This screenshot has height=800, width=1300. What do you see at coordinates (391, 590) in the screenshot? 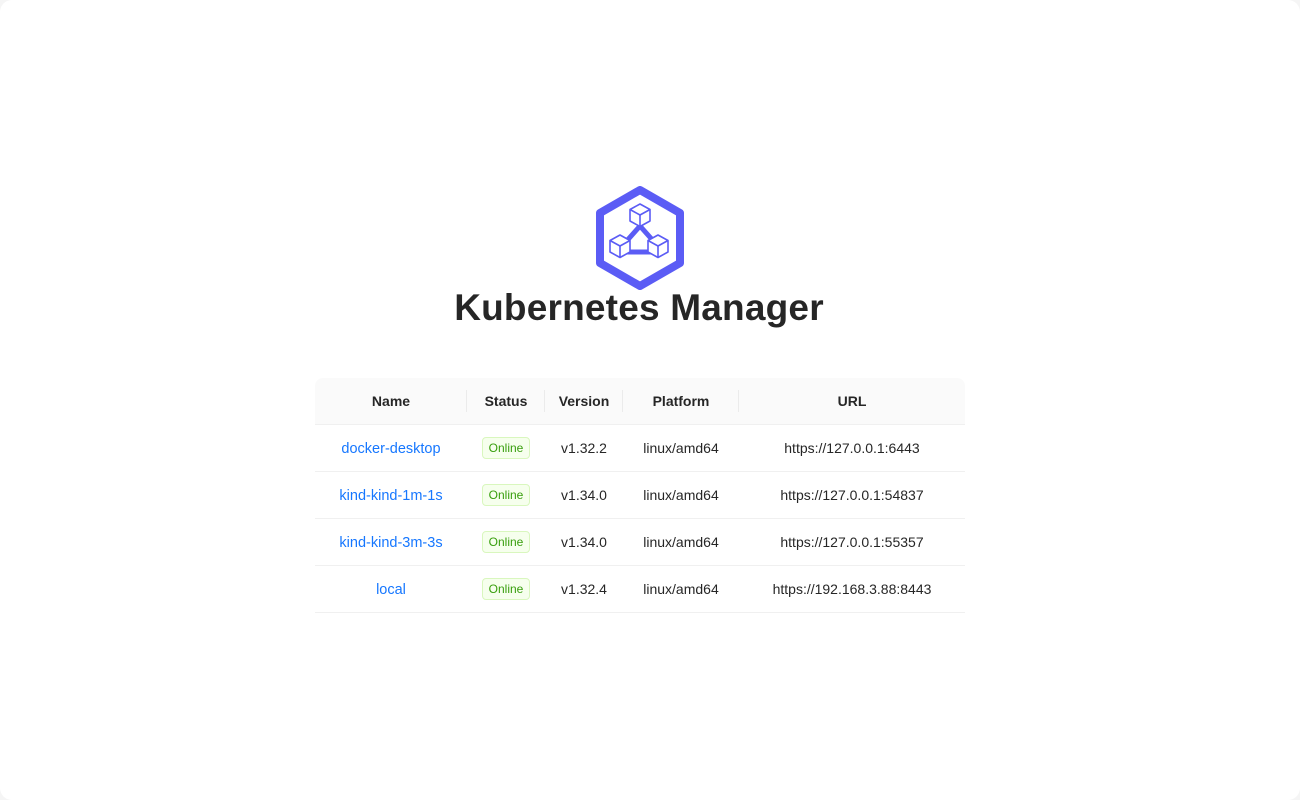
I see `cluster-name-link: local` at bounding box center [391, 590].